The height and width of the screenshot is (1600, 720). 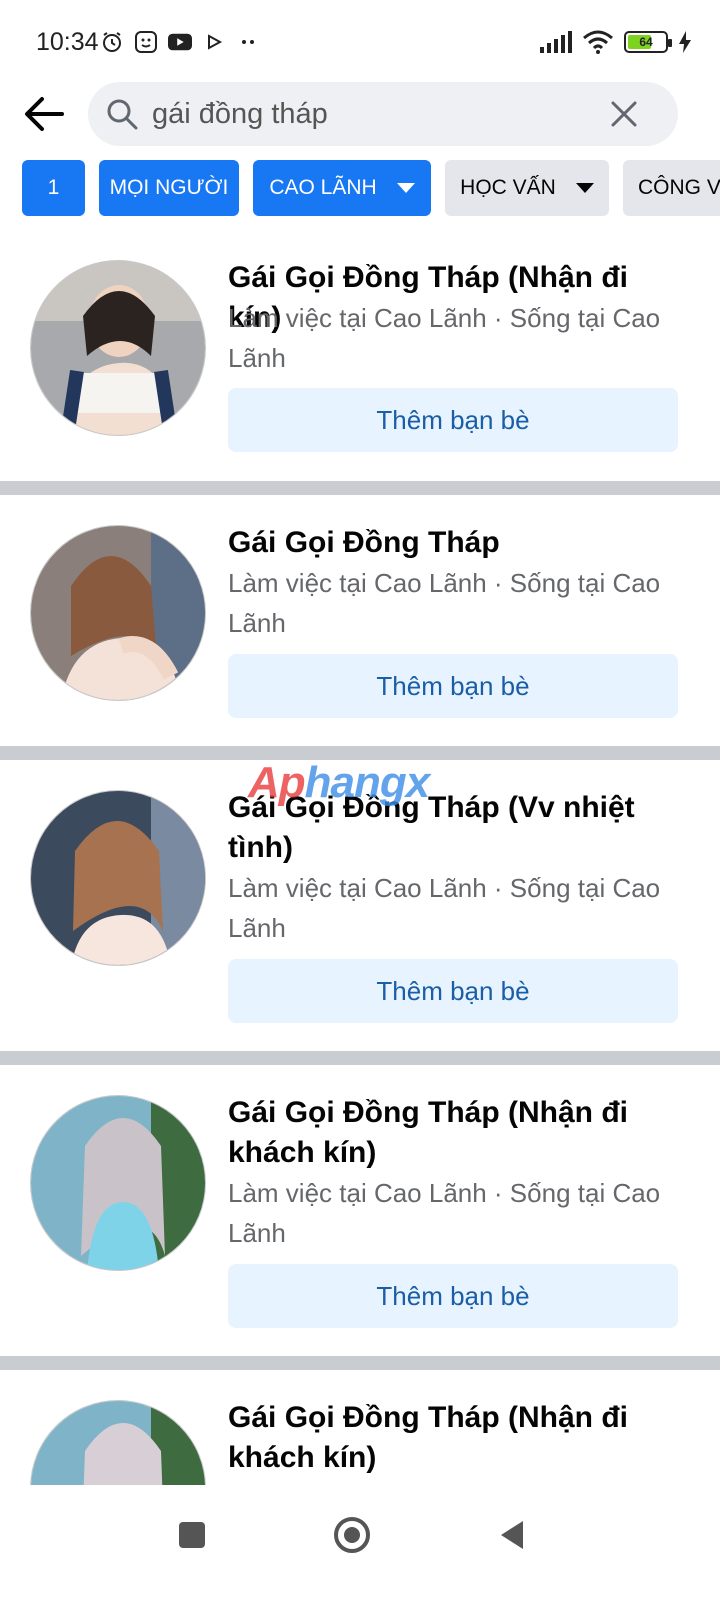 I want to click on alarm-icon, so click(x=112, y=42).